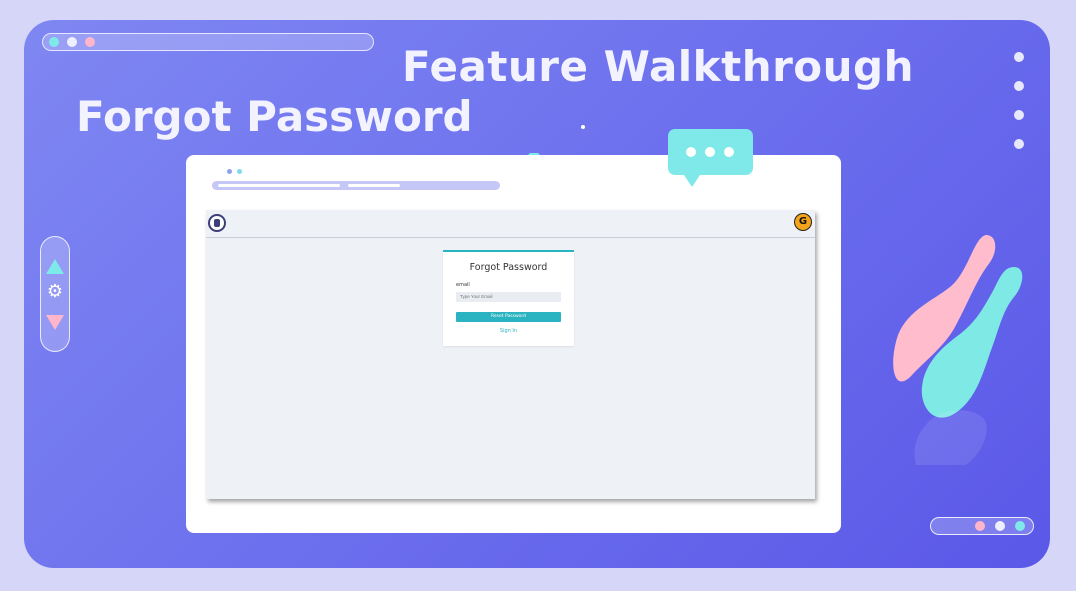 The height and width of the screenshot is (591, 1076). What do you see at coordinates (958, 350) in the screenshot?
I see `decorative-blobs` at bounding box center [958, 350].